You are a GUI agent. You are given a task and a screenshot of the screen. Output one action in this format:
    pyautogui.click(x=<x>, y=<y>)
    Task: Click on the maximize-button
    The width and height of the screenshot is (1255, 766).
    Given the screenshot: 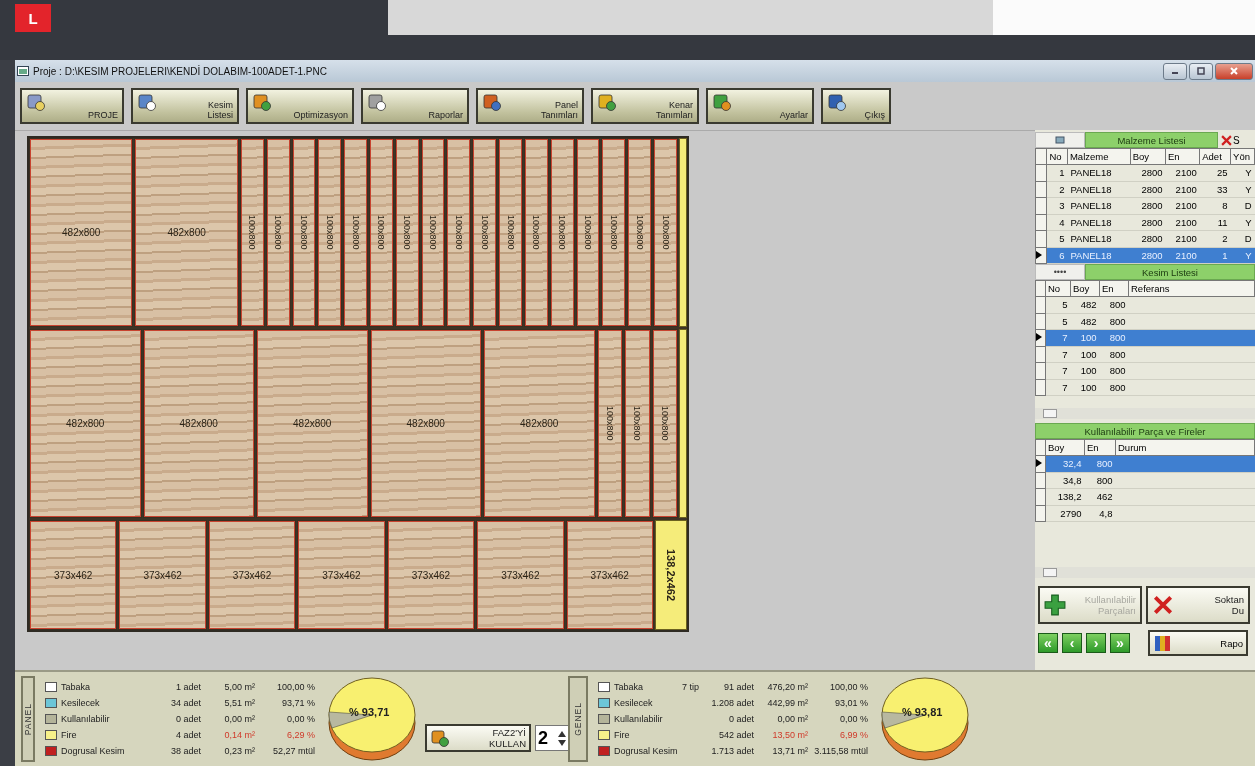 What is the action you would take?
    pyautogui.click(x=1201, y=71)
    